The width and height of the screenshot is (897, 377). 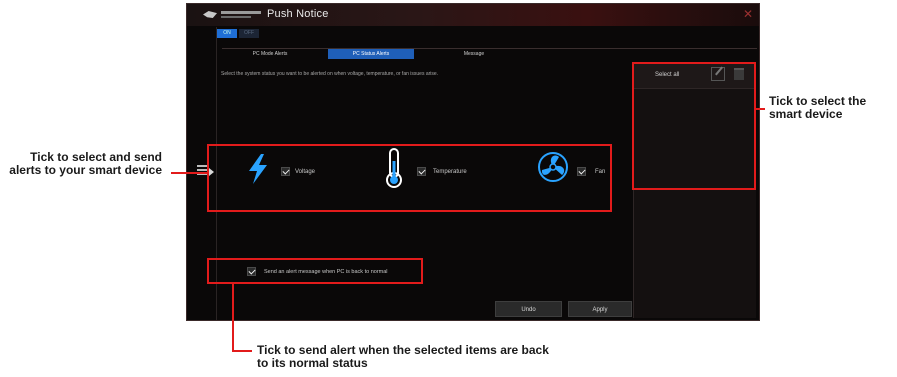 What do you see at coordinates (249, 33) in the screenshot?
I see `toggle-off: OFF` at bounding box center [249, 33].